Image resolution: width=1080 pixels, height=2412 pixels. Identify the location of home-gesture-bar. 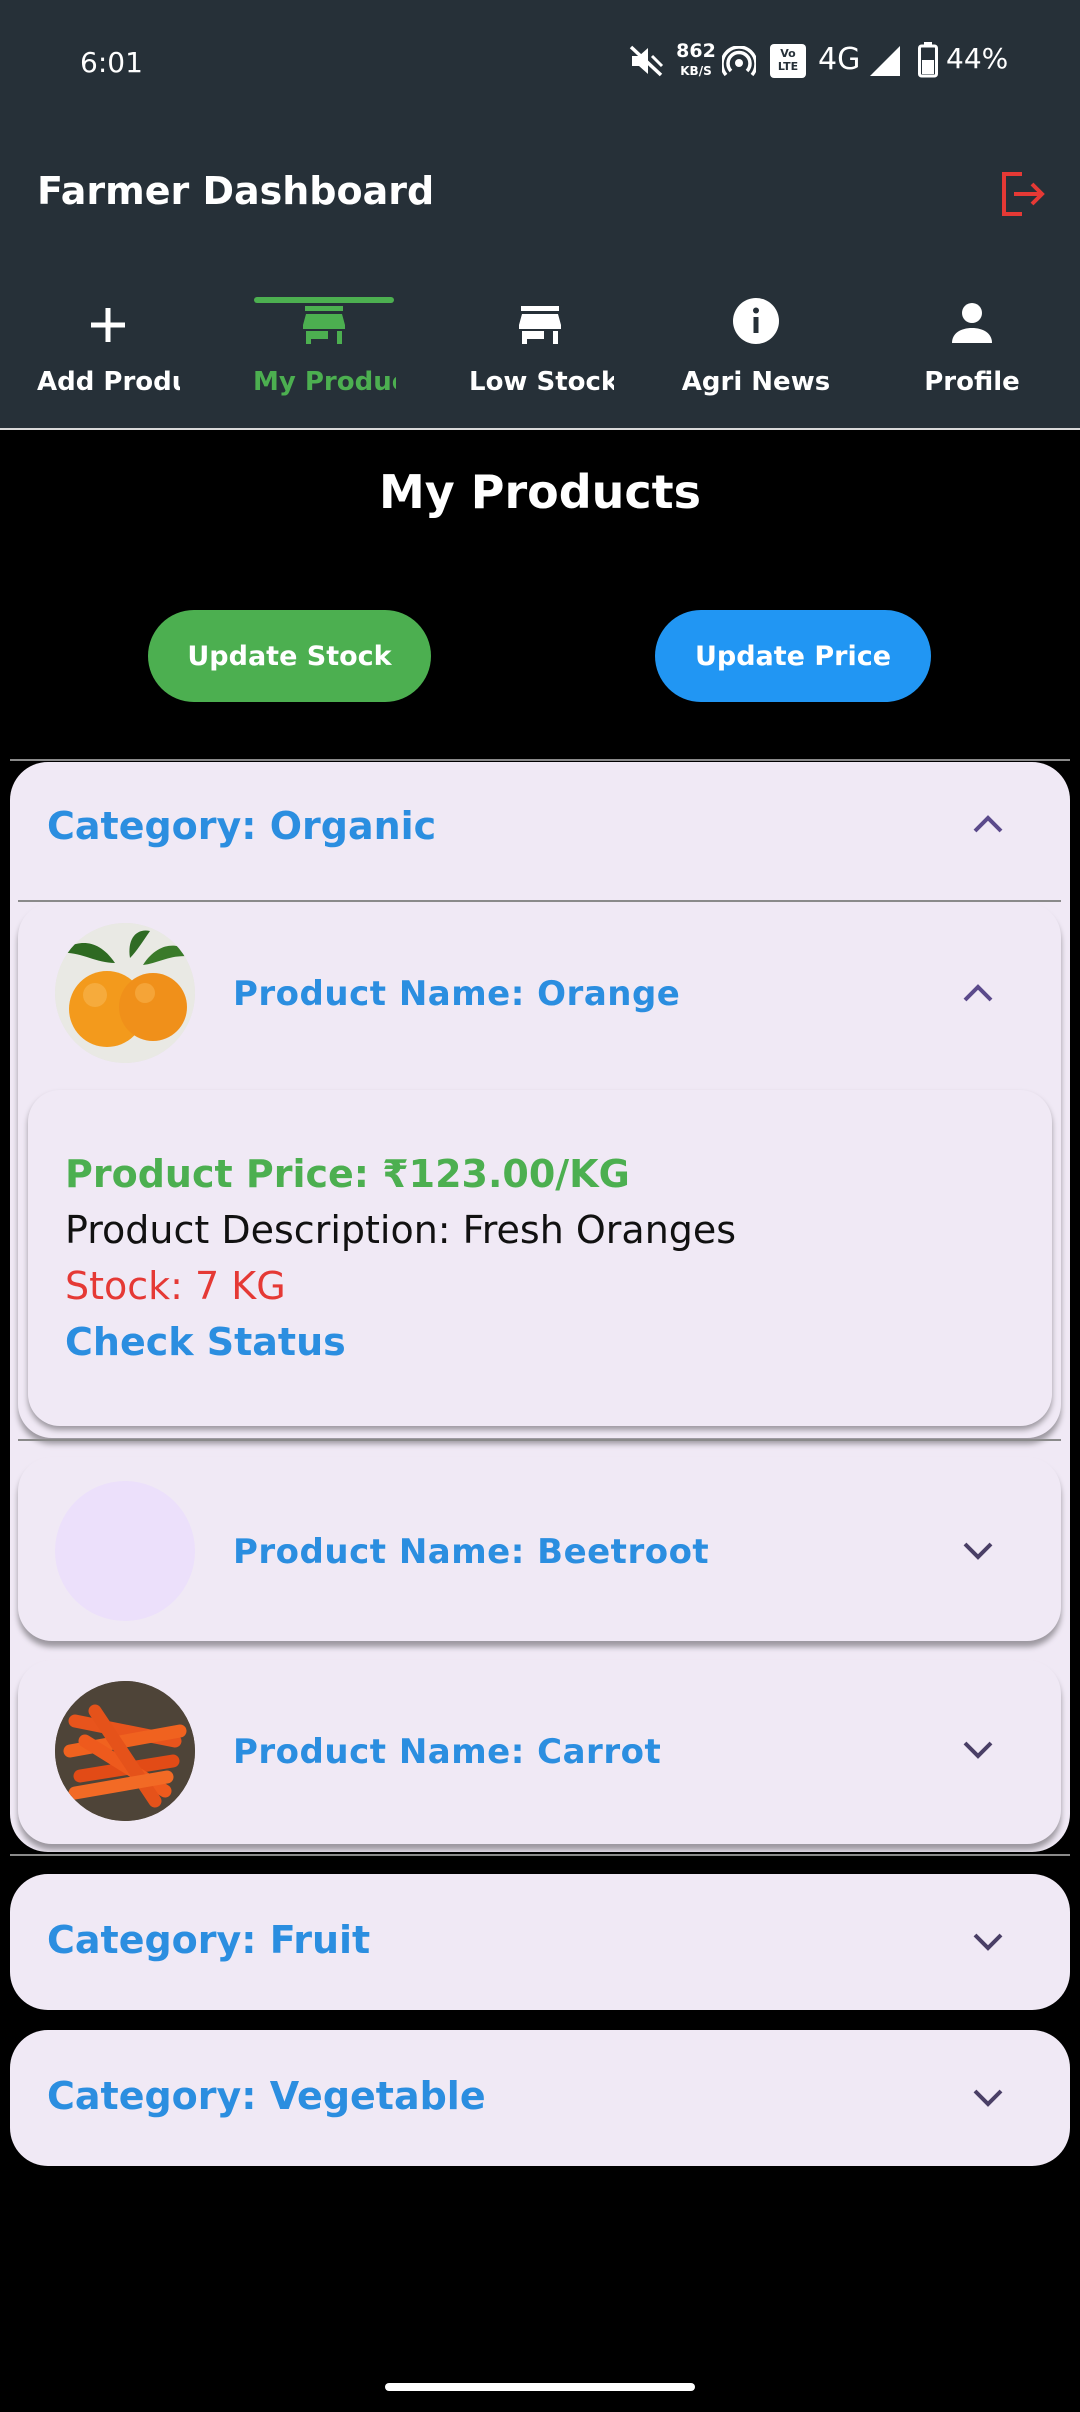
(540, 2387).